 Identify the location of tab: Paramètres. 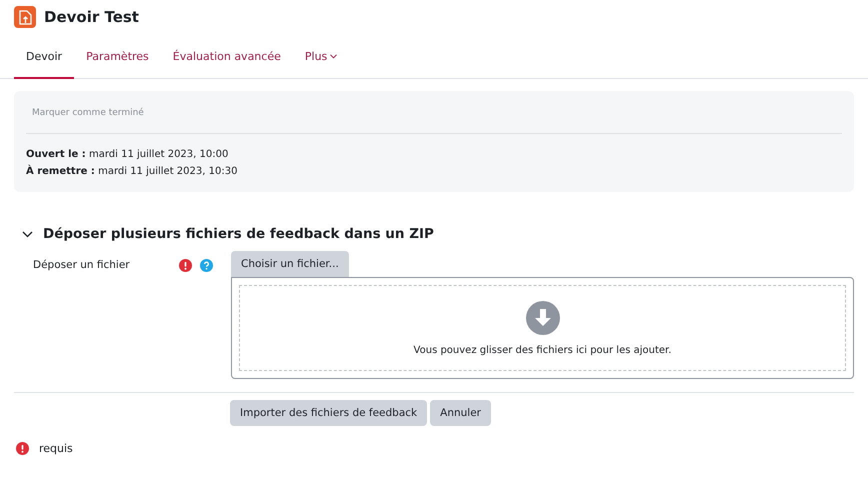
(117, 58).